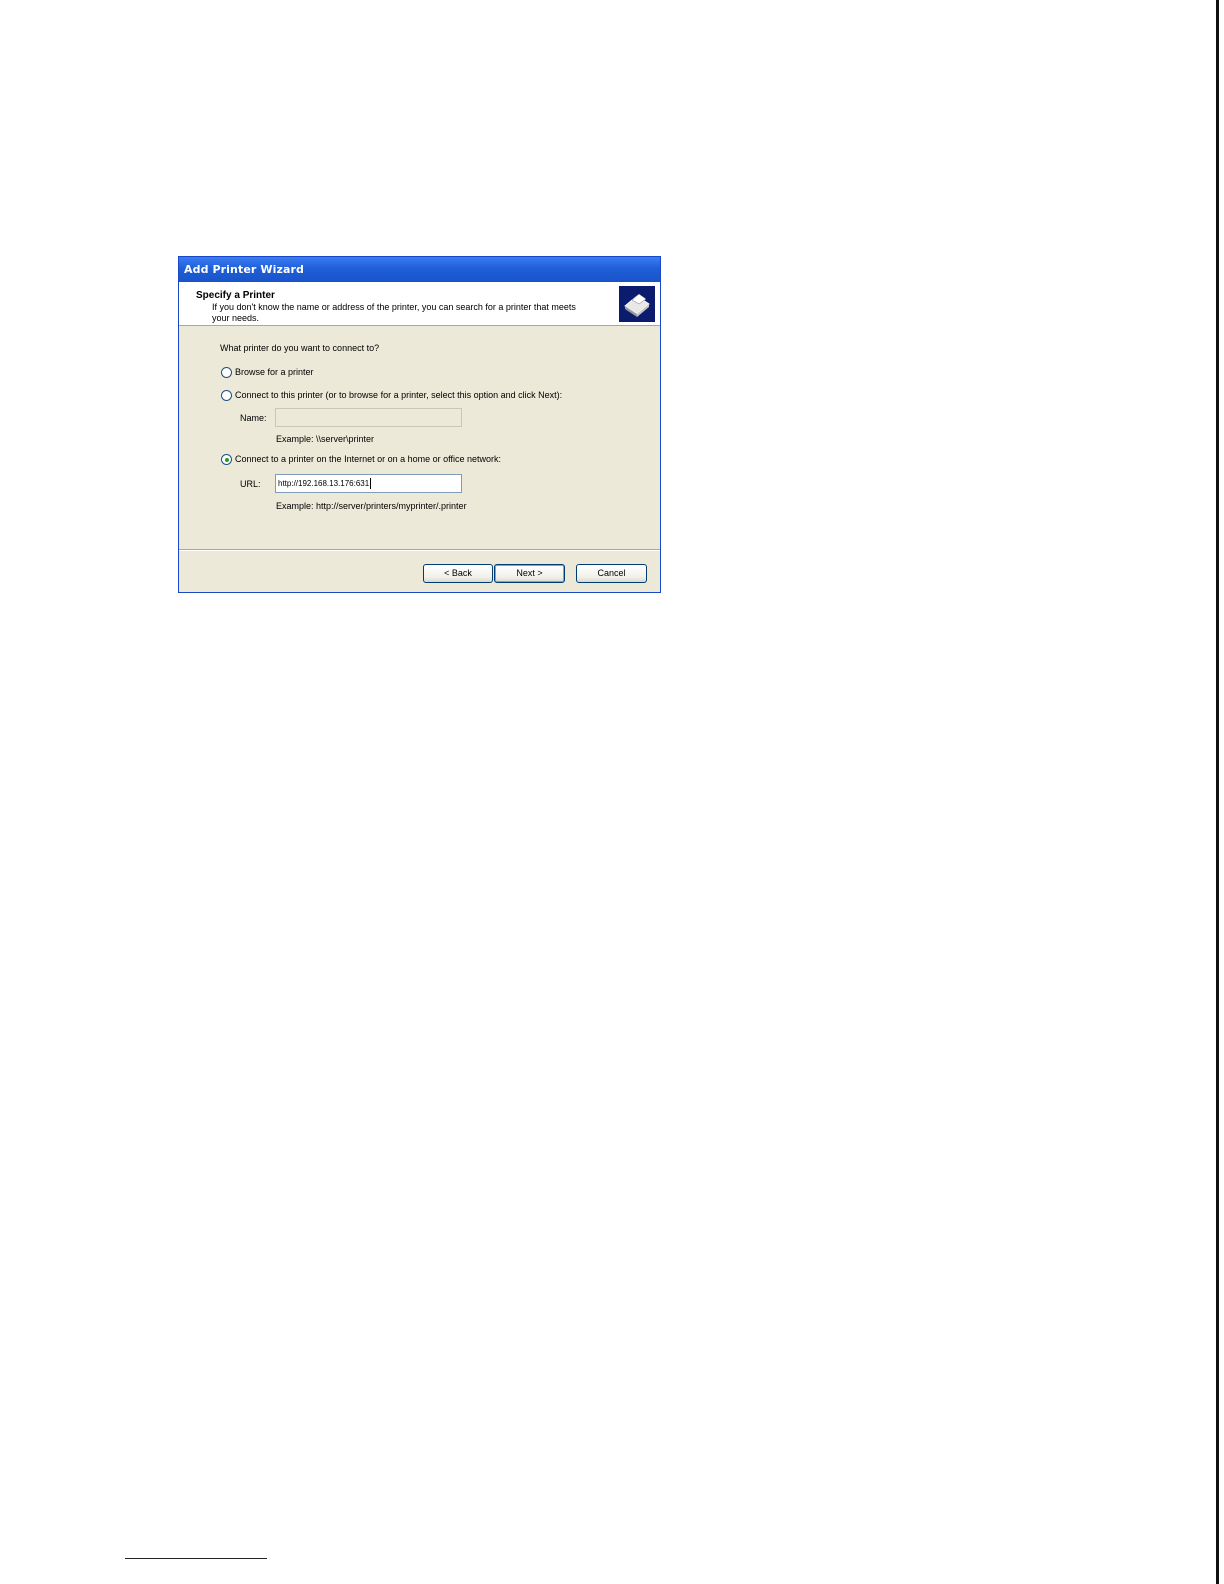  What do you see at coordinates (458, 573) in the screenshot?
I see `back-button: < Back` at bounding box center [458, 573].